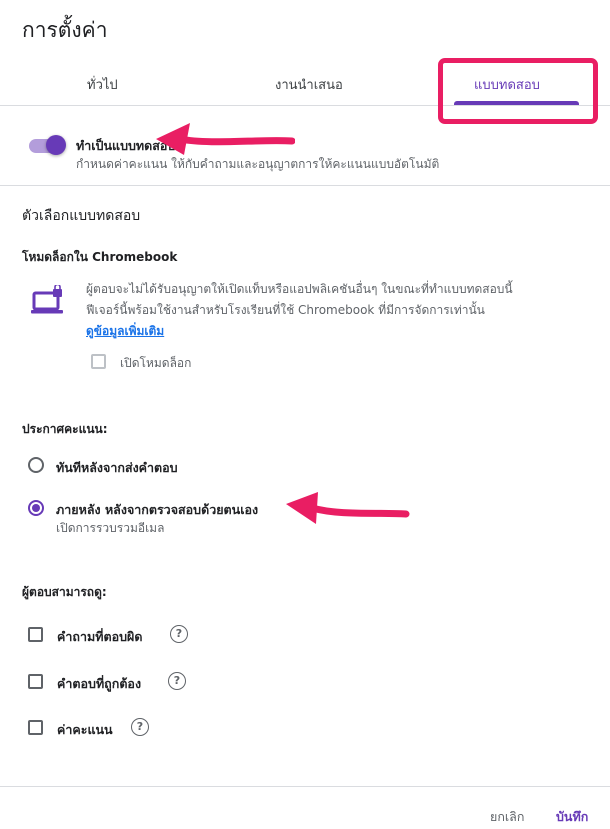 This screenshot has width=610, height=829. What do you see at coordinates (125, 331) in the screenshot?
I see `learn-more-link: ดูข้อมูลเพิ่มเติม` at bounding box center [125, 331].